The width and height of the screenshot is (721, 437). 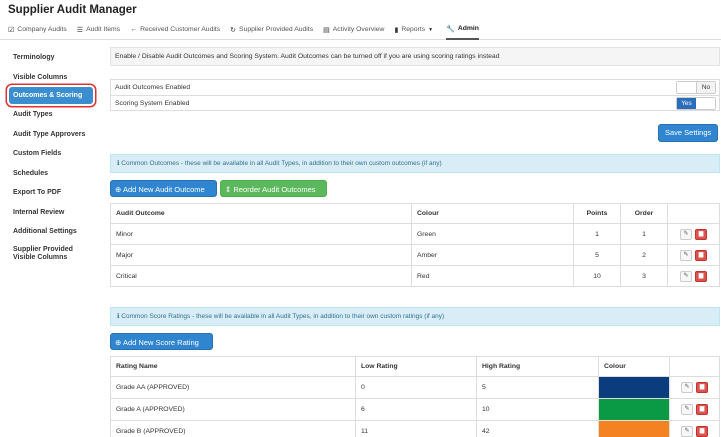 What do you see at coordinates (644, 255) in the screenshot?
I see `outcome-order: 2` at bounding box center [644, 255].